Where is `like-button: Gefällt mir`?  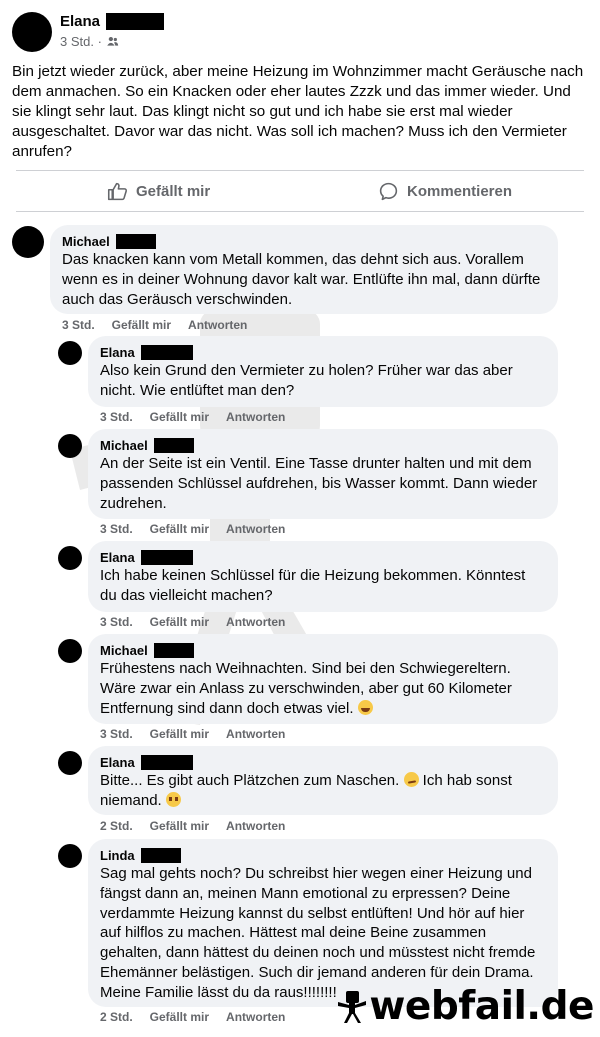 like-button: Gefällt mir is located at coordinates (158, 191).